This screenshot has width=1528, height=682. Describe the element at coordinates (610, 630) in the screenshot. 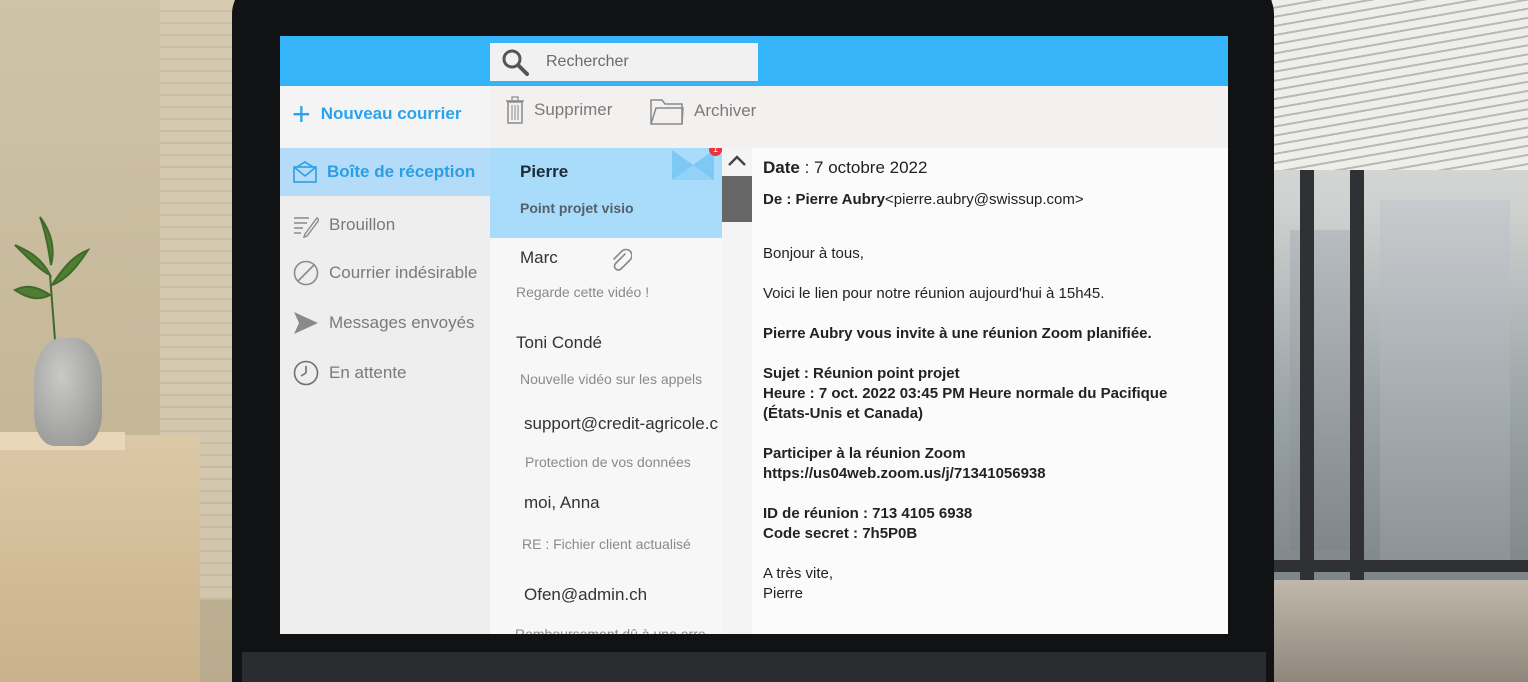

I see `message-subject: Remboursement dû à une erre` at that location.